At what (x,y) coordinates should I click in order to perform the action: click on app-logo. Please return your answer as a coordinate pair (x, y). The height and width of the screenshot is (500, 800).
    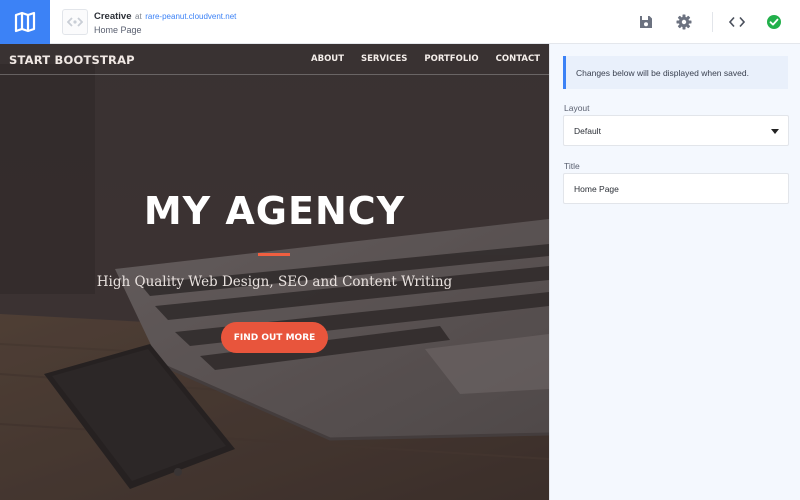
    Looking at the image, I should click on (25, 22).